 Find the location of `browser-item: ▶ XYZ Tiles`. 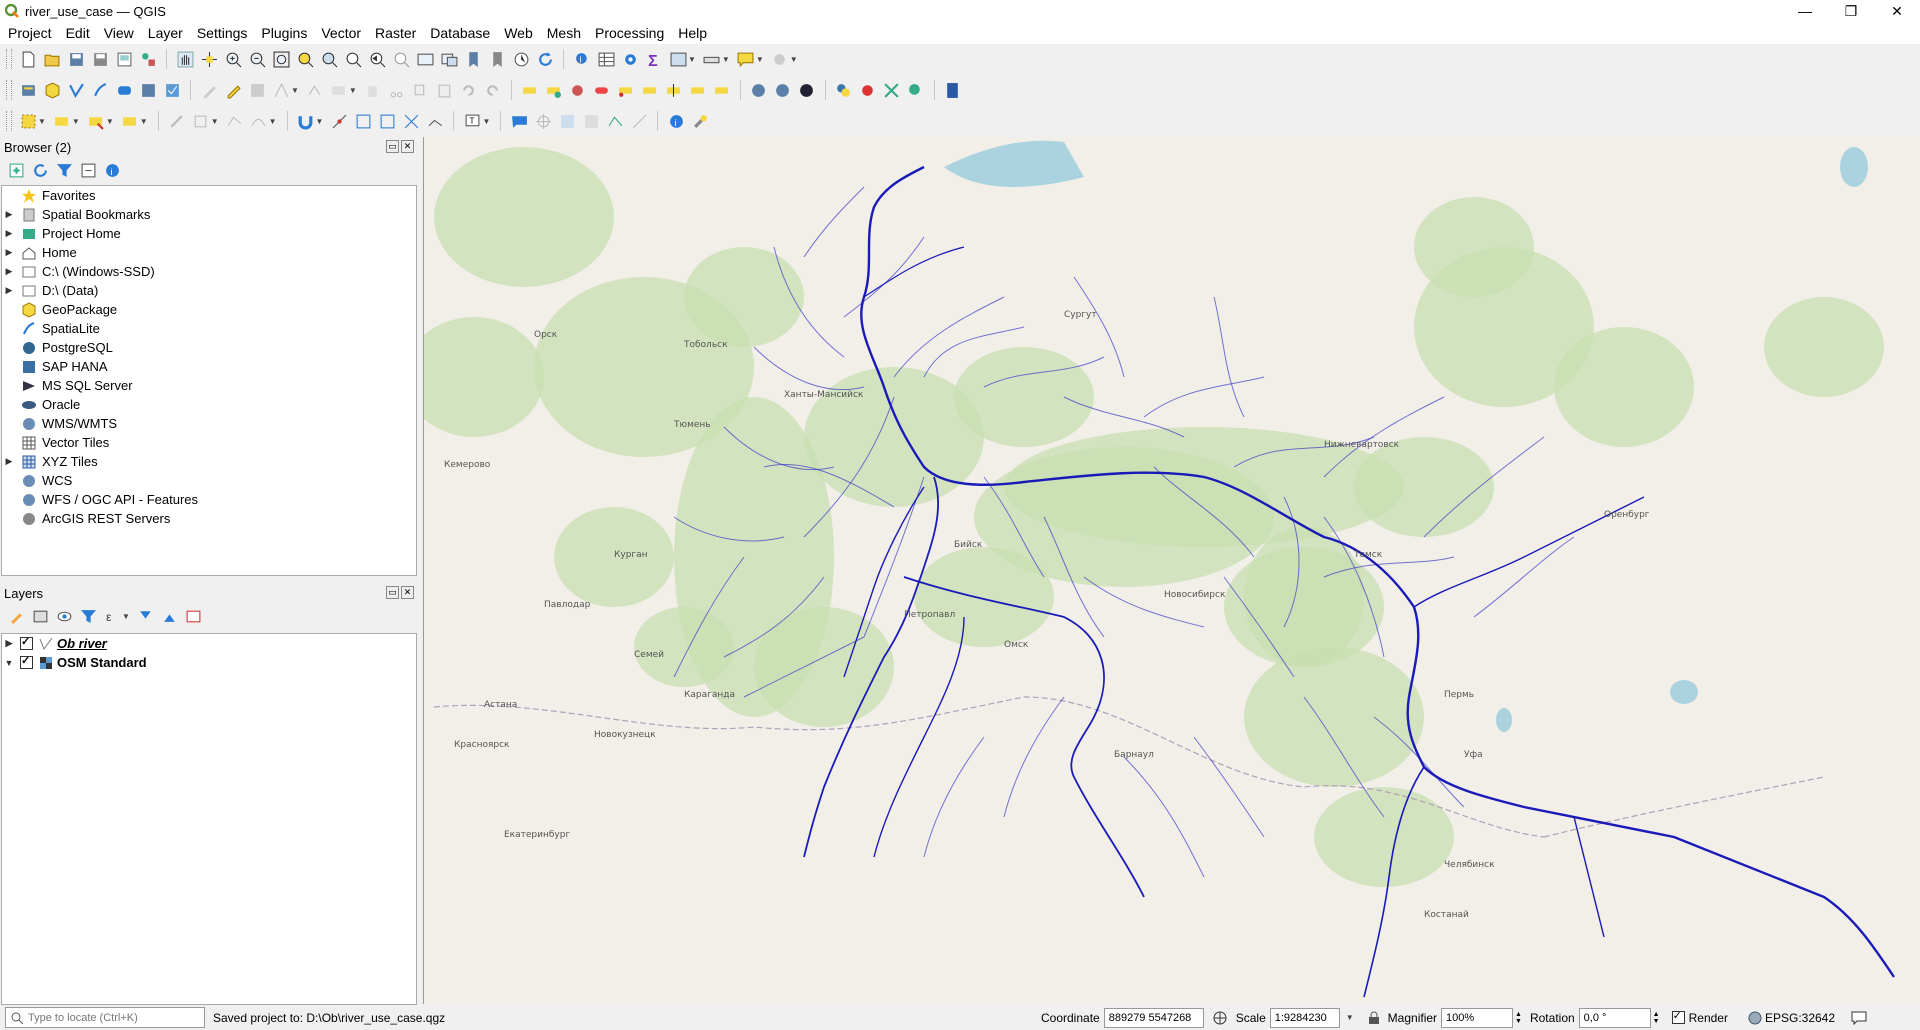

browser-item: ▶ XYZ Tiles is located at coordinates (209, 461).